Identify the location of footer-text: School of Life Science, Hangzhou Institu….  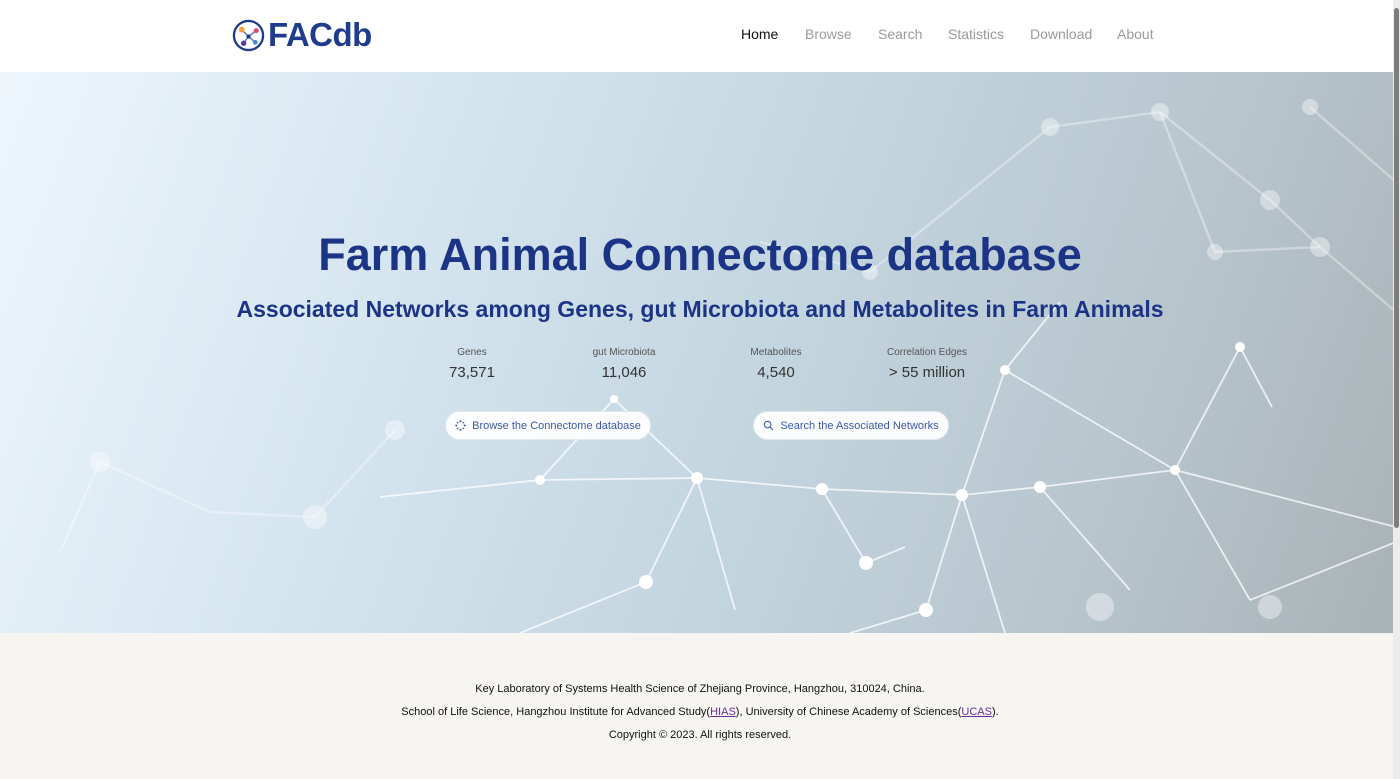
(556, 712).